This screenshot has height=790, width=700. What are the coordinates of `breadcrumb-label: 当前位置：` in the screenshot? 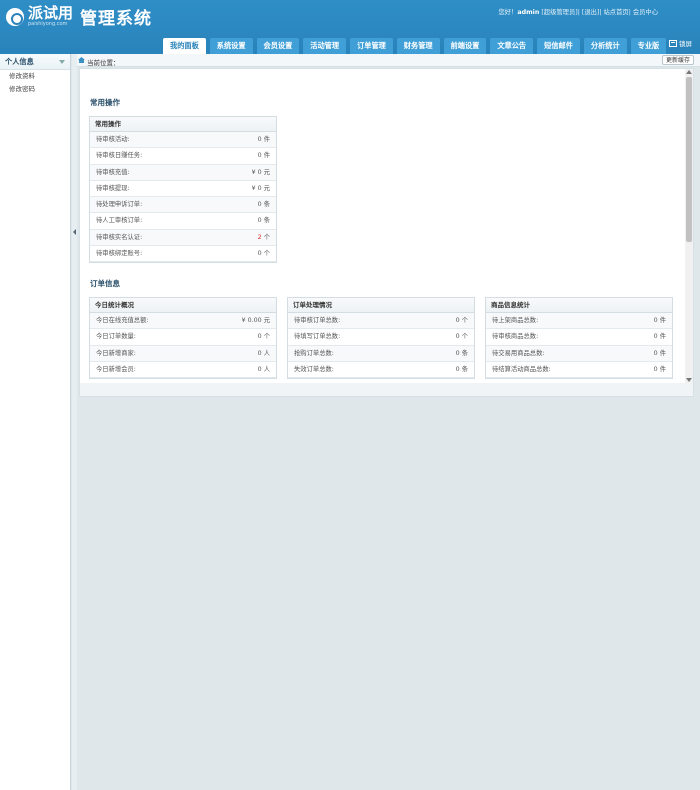 It's located at (103, 63).